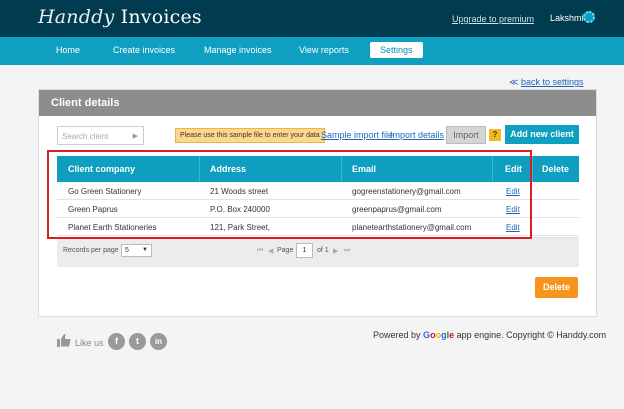 This screenshot has height=409, width=624. What do you see at coordinates (68, 50) in the screenshot?
I see `nav-home: Home` at bounding box center [68, 50].